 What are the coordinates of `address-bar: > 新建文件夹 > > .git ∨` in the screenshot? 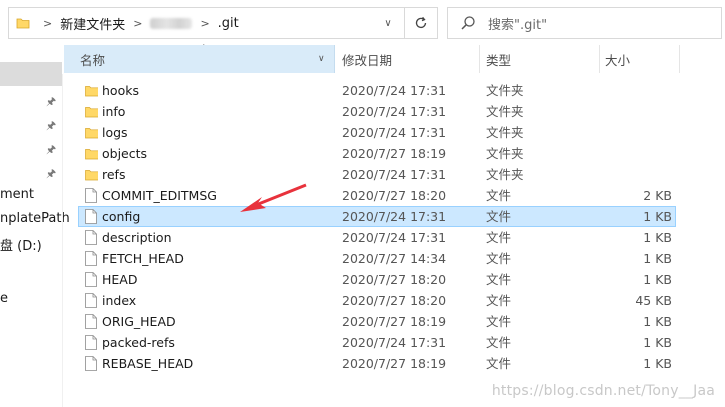 It's located at (206, 23).